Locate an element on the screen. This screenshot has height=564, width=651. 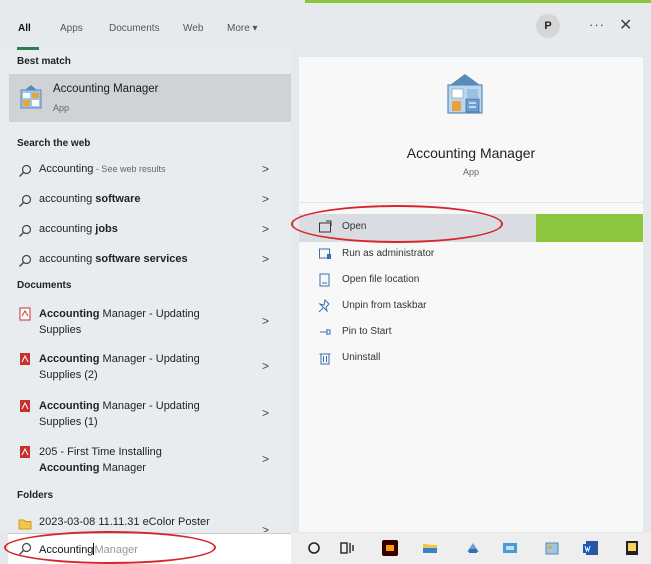
web-result-bold: jobs is located at coordinates (106, 229).